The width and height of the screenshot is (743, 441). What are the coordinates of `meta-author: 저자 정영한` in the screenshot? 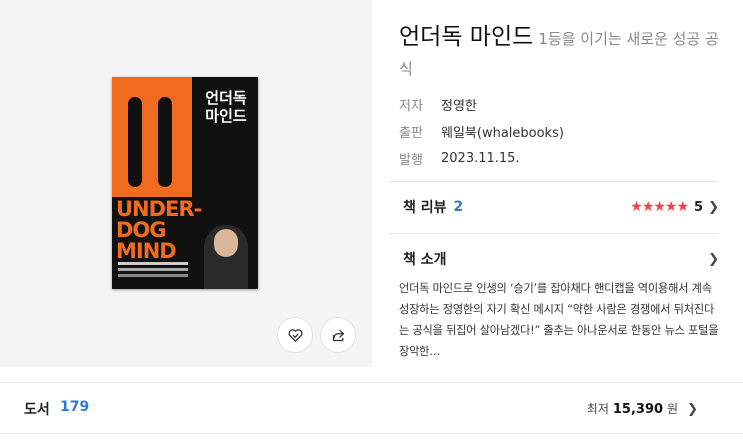 It's located at (481, 104).